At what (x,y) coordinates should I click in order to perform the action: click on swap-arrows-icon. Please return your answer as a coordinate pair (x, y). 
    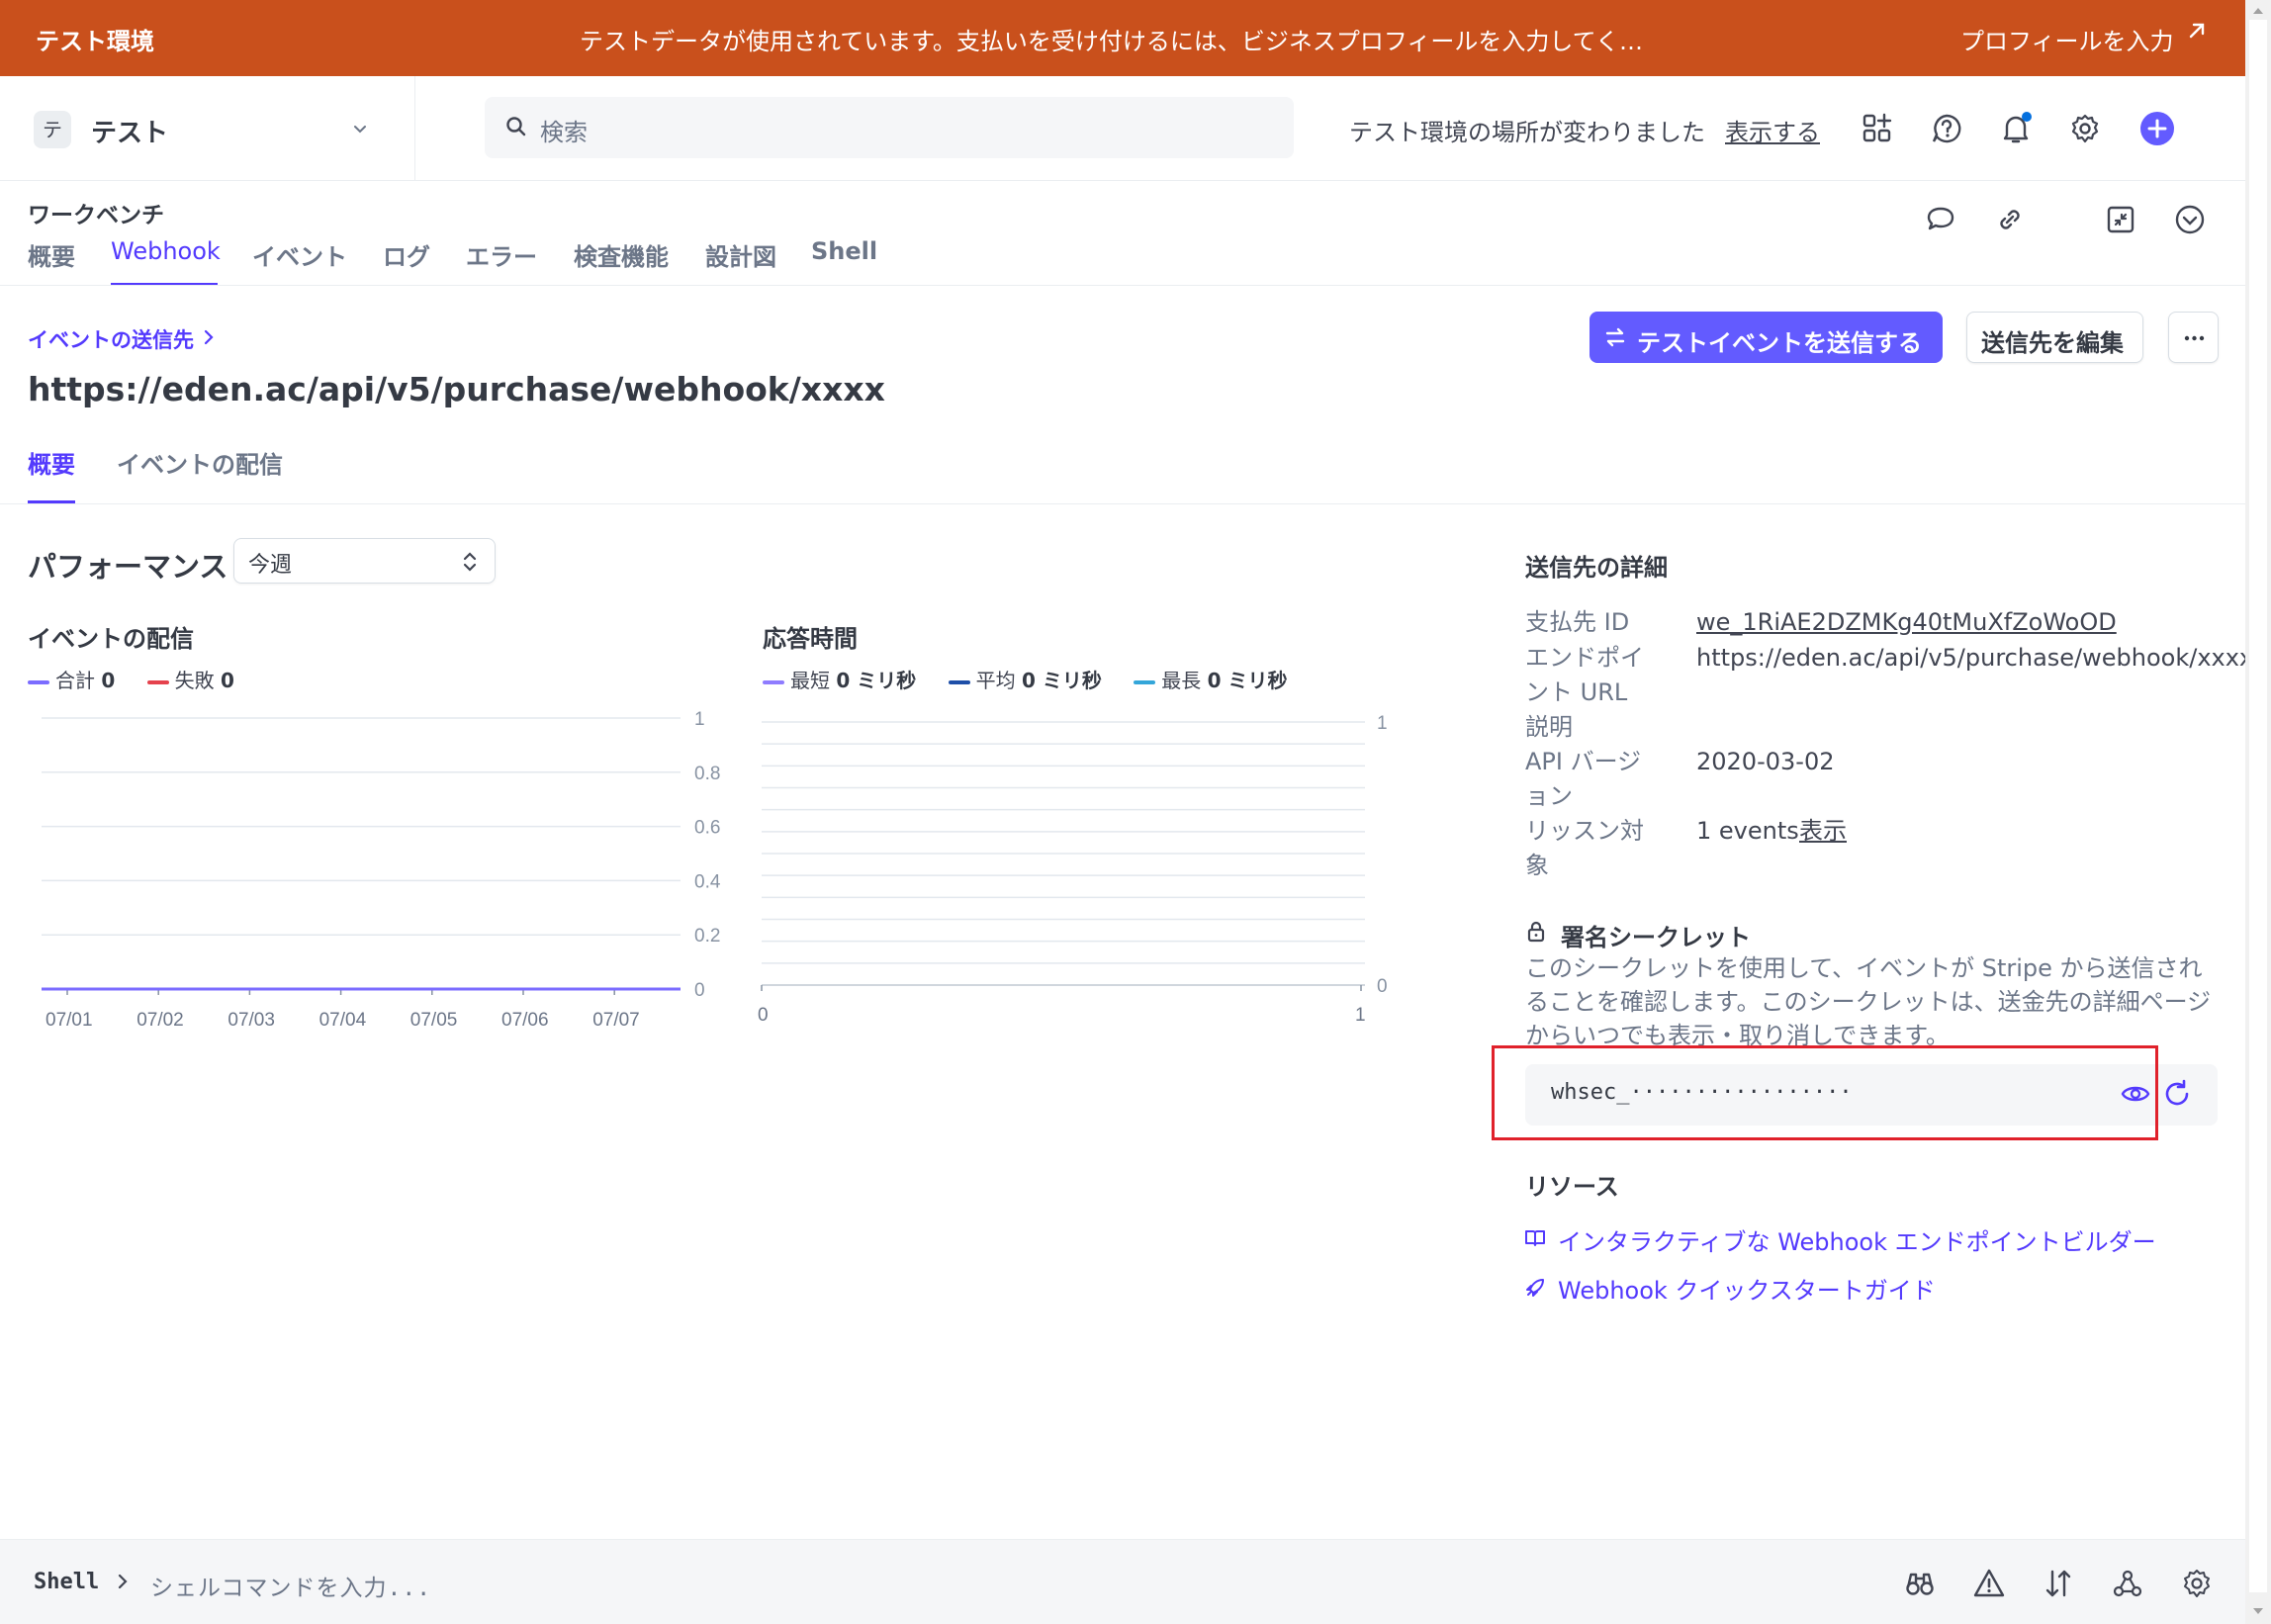
    Looking at the image, I should click on (1615, 337).